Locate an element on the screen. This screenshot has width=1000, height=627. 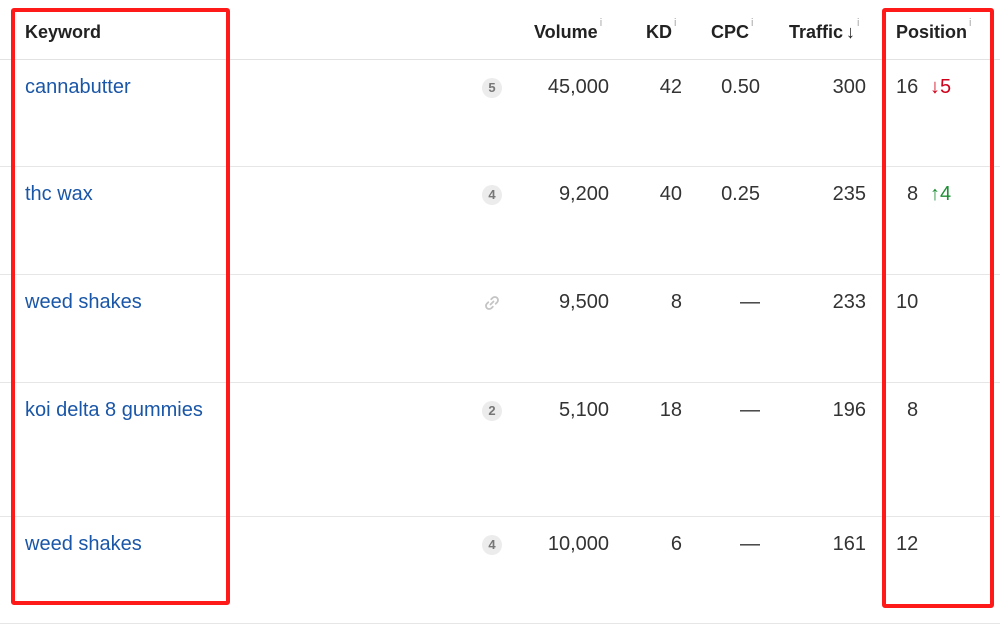
serp-features-count-badge: 5 is located at coordinates (492, 88).